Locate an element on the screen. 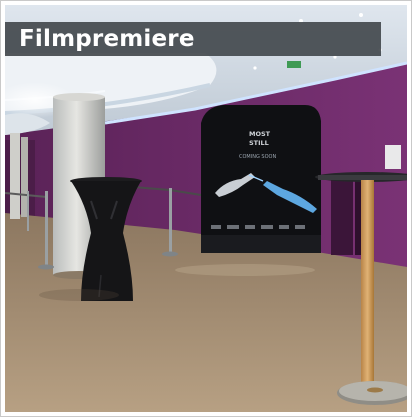 The height and width of the screenshot is (417, 412). banner-line-2: STILL is located at coordinates (259, 143).